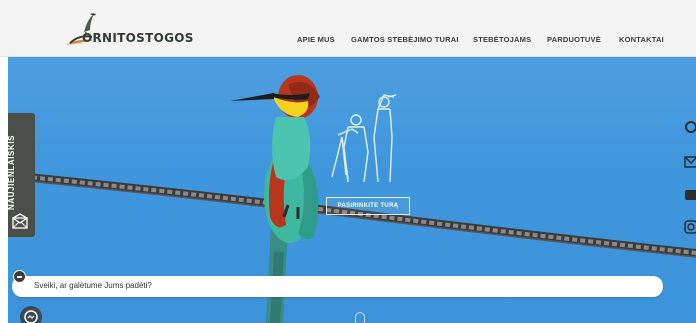 The image size is (696, 323). What do you see at coordinates (337, 286) in the screenshot?
I see `chat-greeting-bubble: Sveiki, ar galėtume Jums padėti?` at bounding box center [337, 286].